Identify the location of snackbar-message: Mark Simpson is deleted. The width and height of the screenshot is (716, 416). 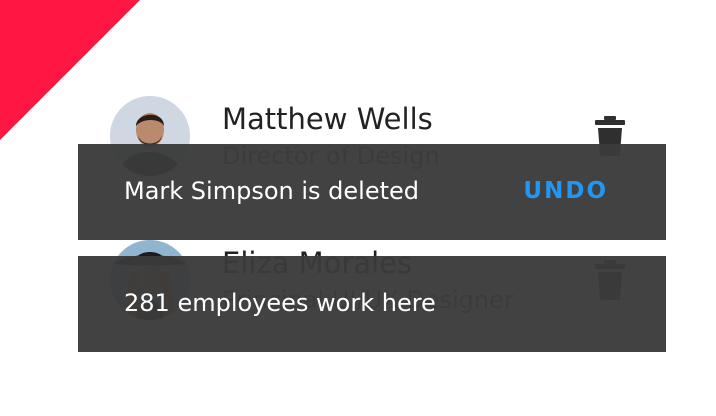
(271, 191).